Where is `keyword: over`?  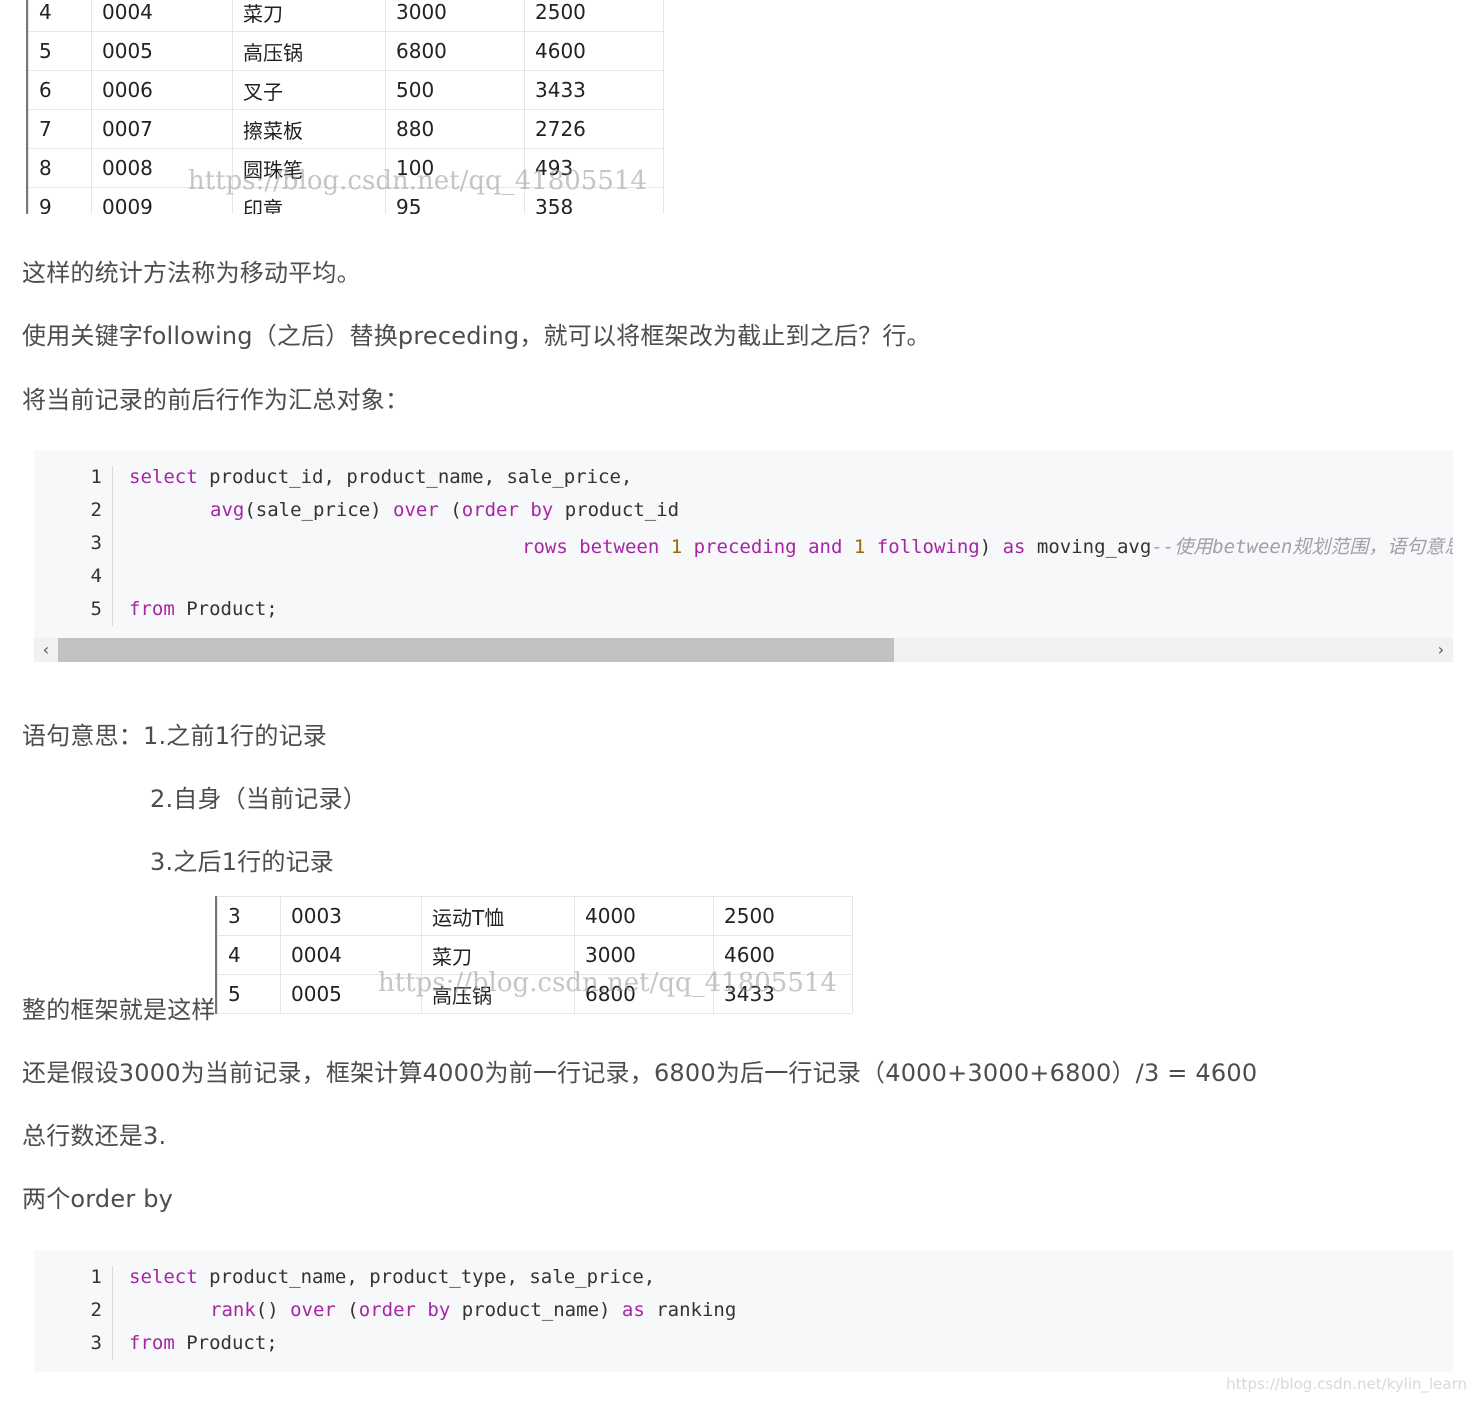 keyword: over is located at coordinates (313, 1310).